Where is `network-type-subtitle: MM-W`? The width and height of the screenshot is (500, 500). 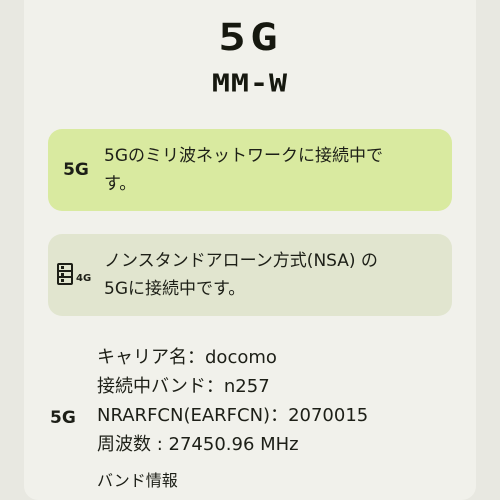 network-type-subtitle: MM-W is located at coordinates (250, 83).